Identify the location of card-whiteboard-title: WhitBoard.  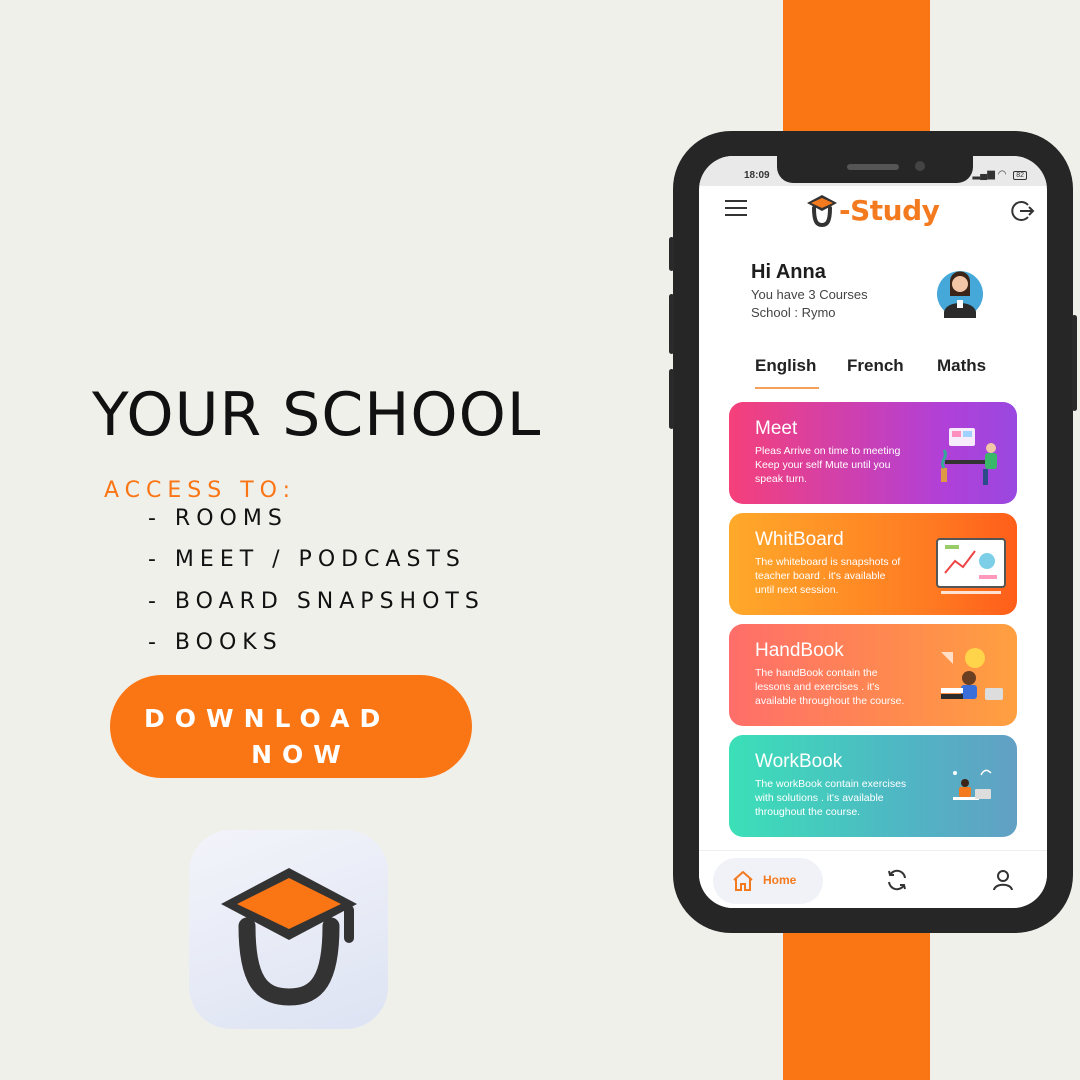
(799, 539).